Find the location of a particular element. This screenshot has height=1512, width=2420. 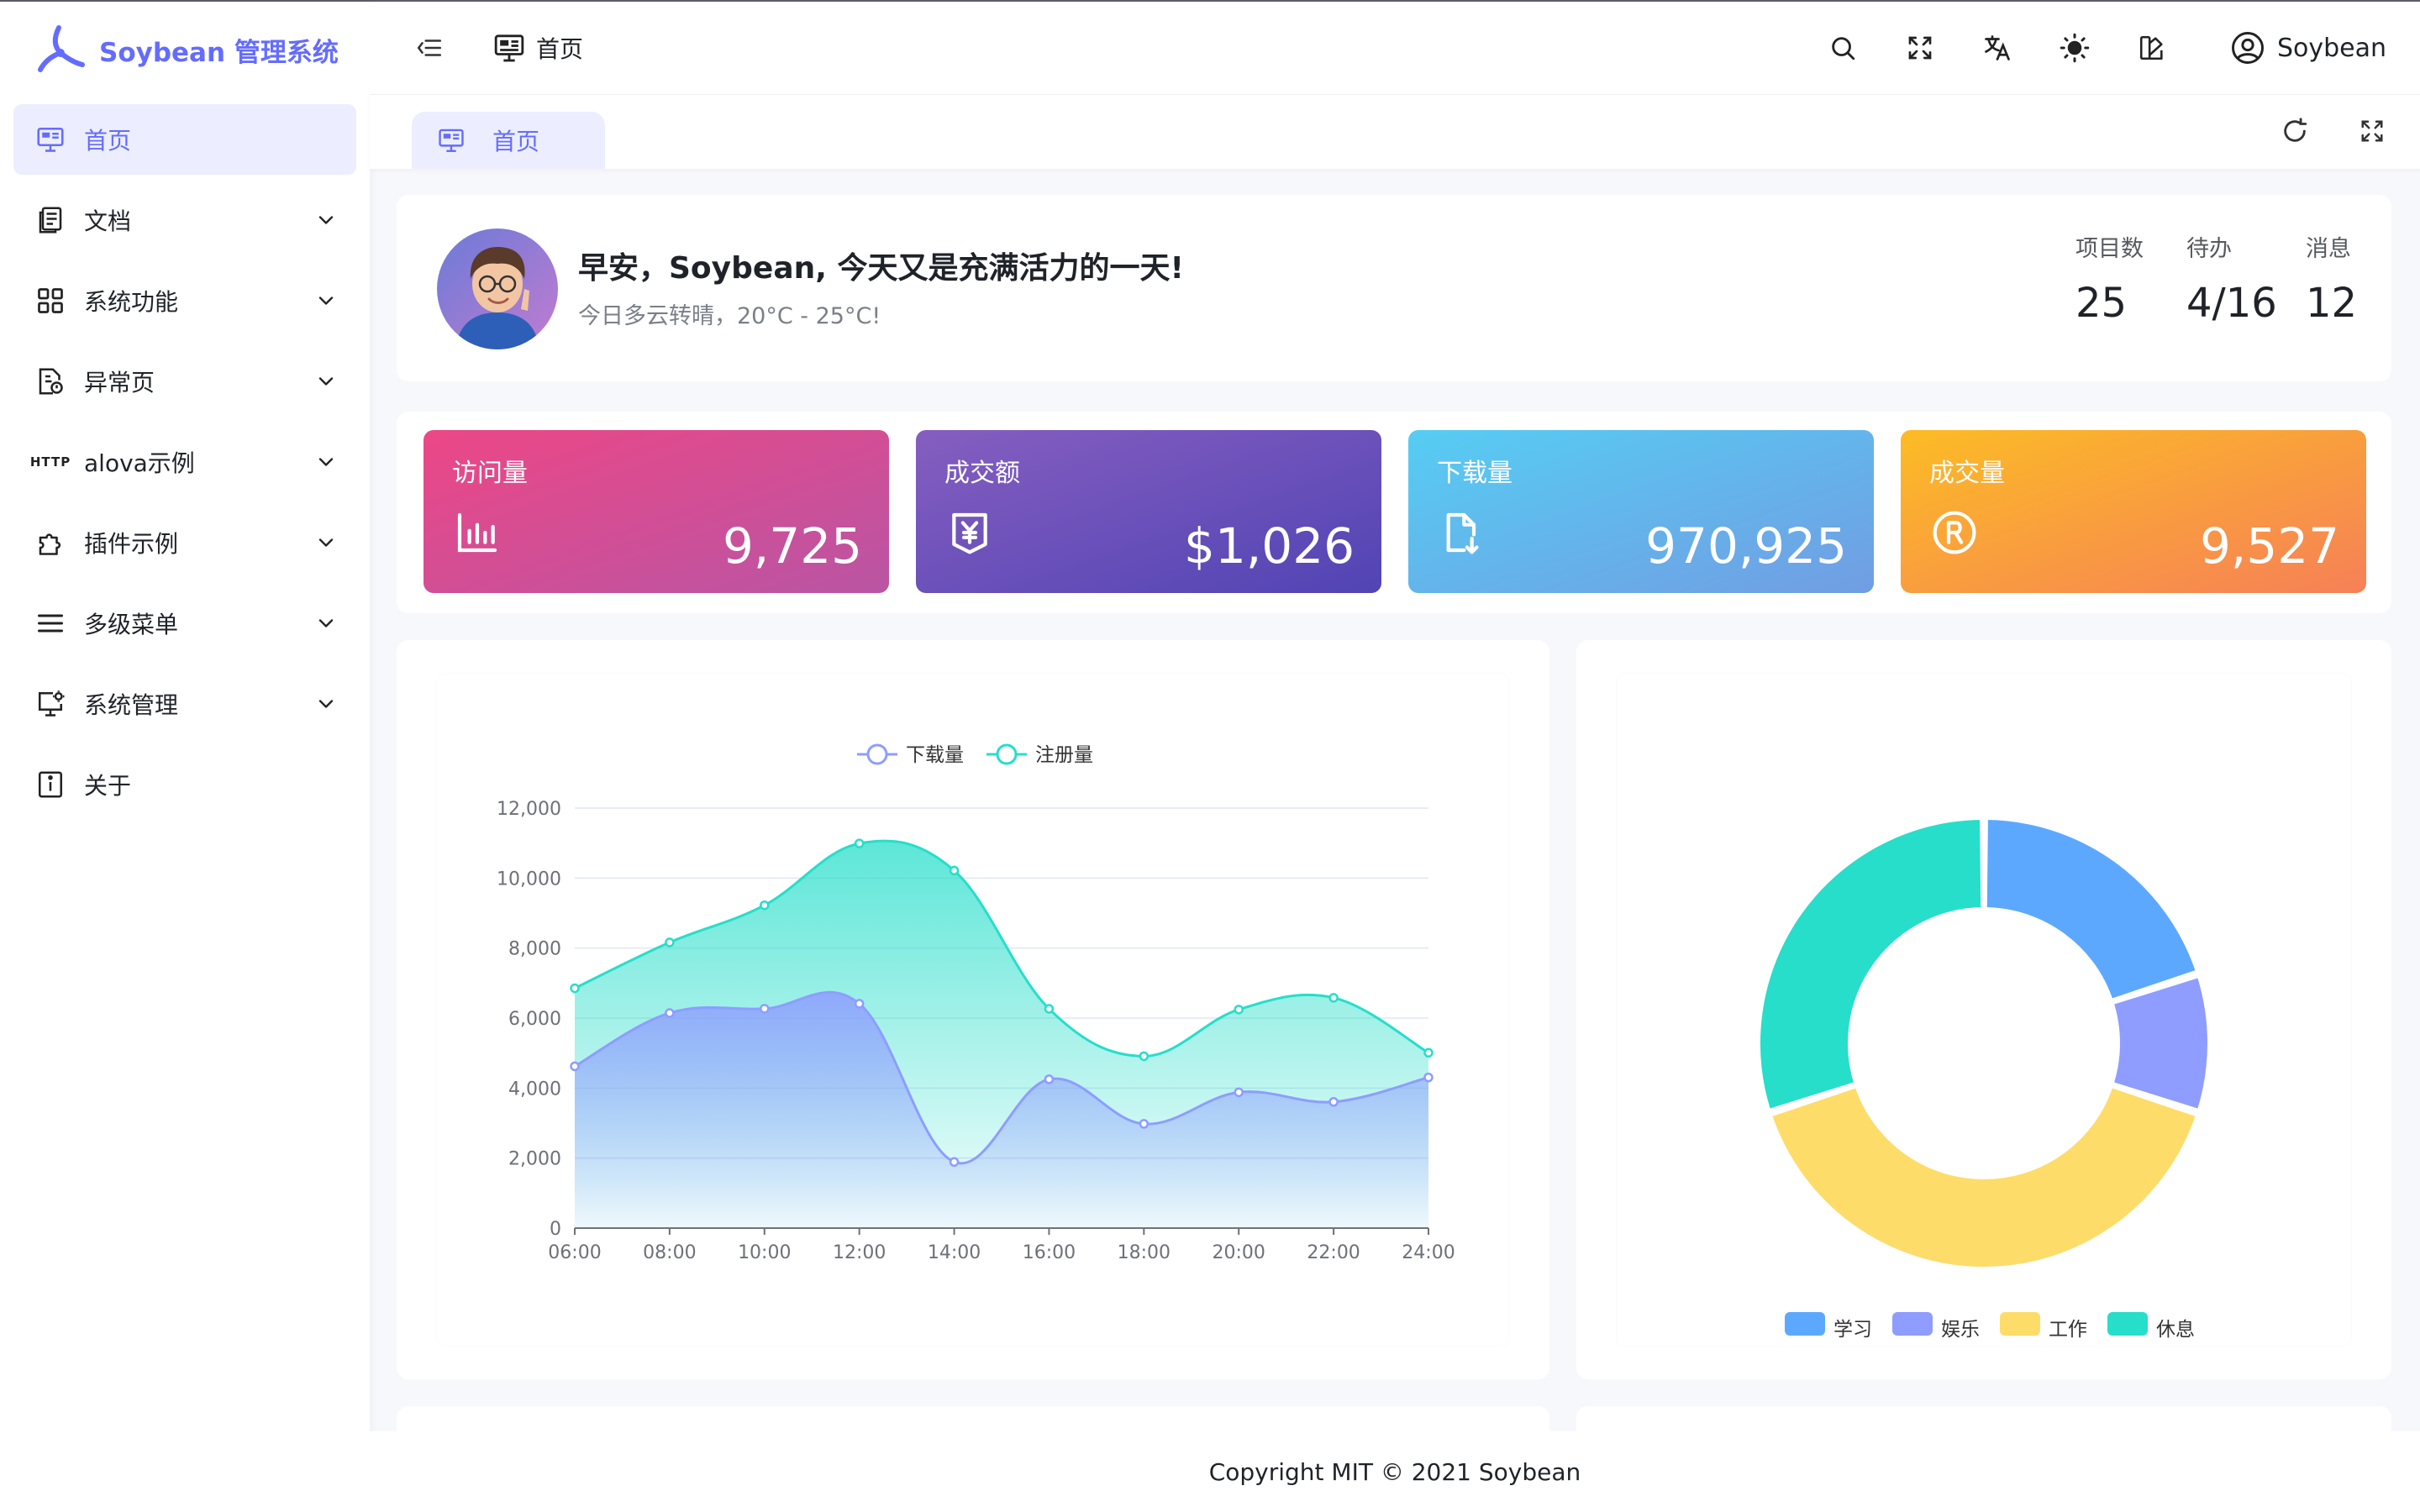

kpi-card-visits: 访问量 9,725 is located at coordinates (657, 511).